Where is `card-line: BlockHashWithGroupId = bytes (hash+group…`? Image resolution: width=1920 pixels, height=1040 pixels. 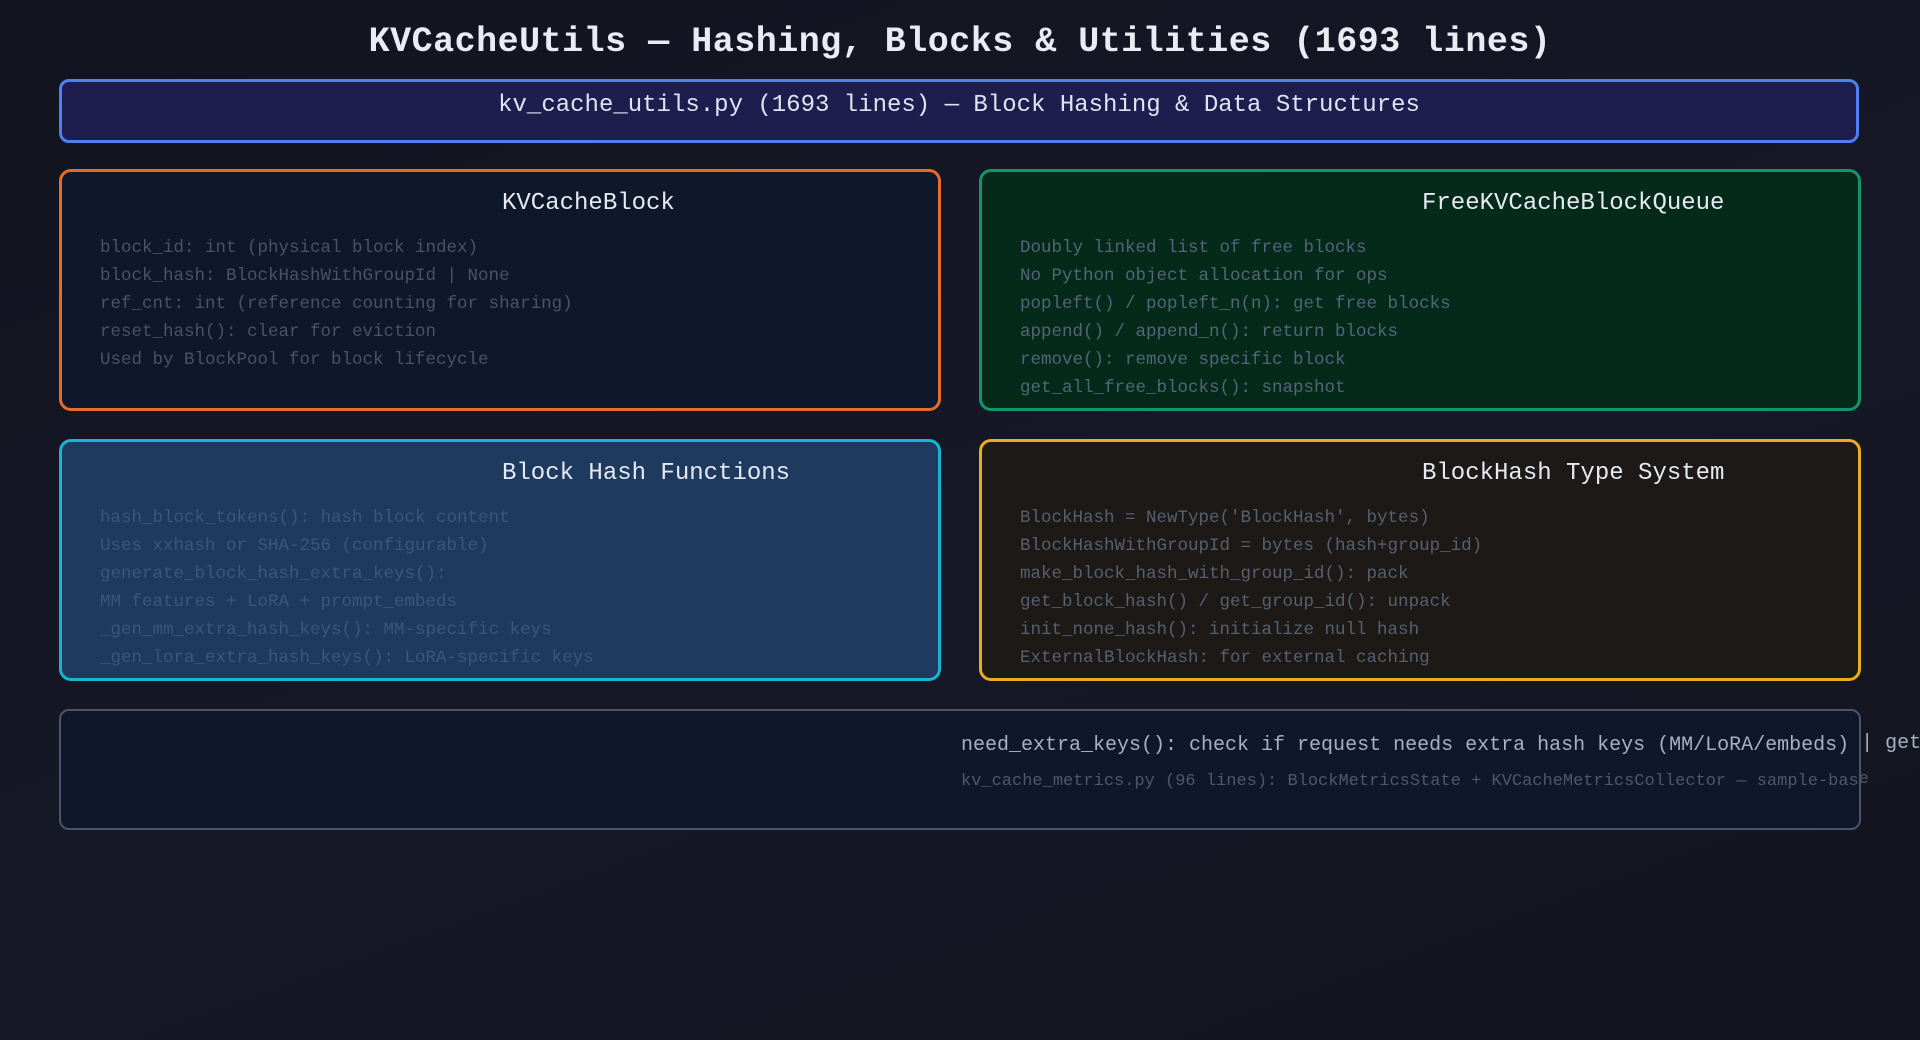
card-line: BlockHashWithGroupId = bytes (hash+group… is located at coordinates (1251, 546).